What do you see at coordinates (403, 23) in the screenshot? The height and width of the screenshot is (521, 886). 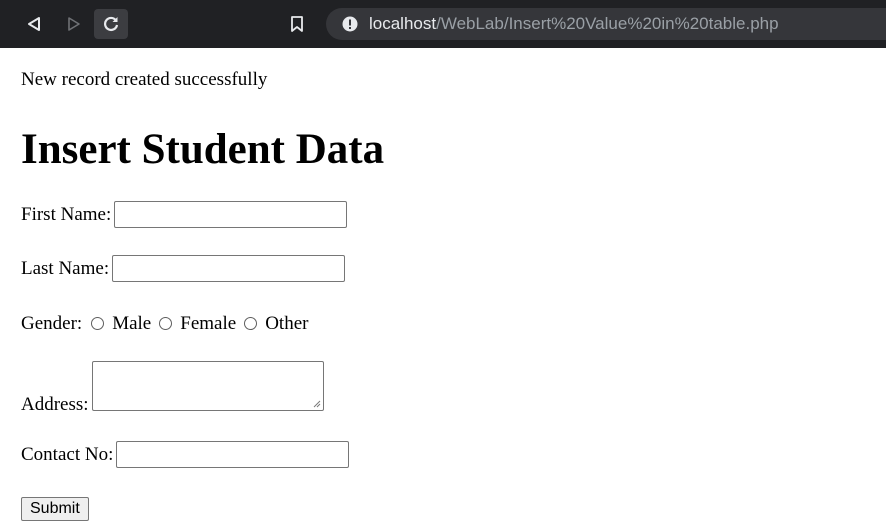 I see `url-host: localhost` at bounding box center [403, 23].